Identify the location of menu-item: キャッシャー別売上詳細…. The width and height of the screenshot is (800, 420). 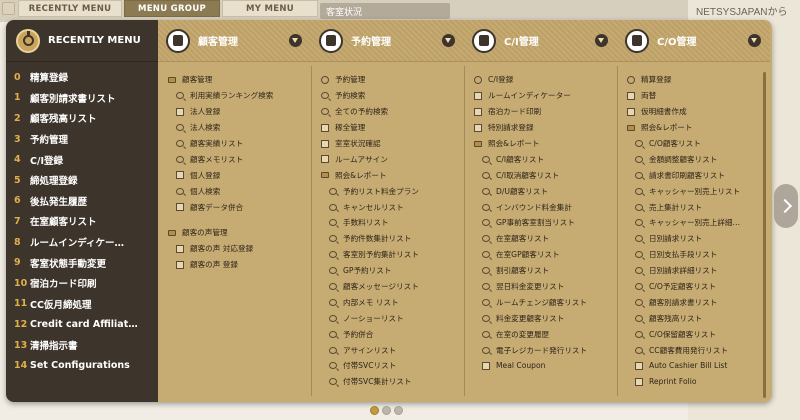
(698, 223).